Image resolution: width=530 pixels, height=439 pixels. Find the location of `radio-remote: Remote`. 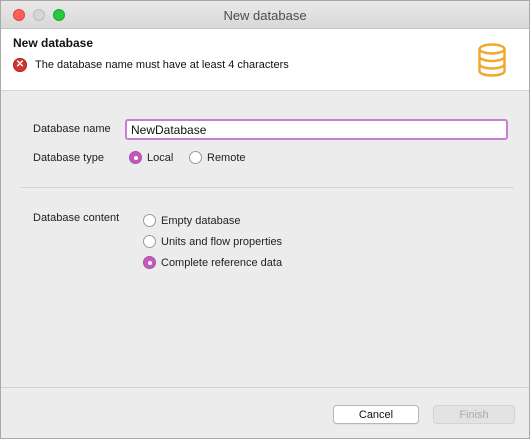

radio-remote: Remote is located at coordinates (217, 157).